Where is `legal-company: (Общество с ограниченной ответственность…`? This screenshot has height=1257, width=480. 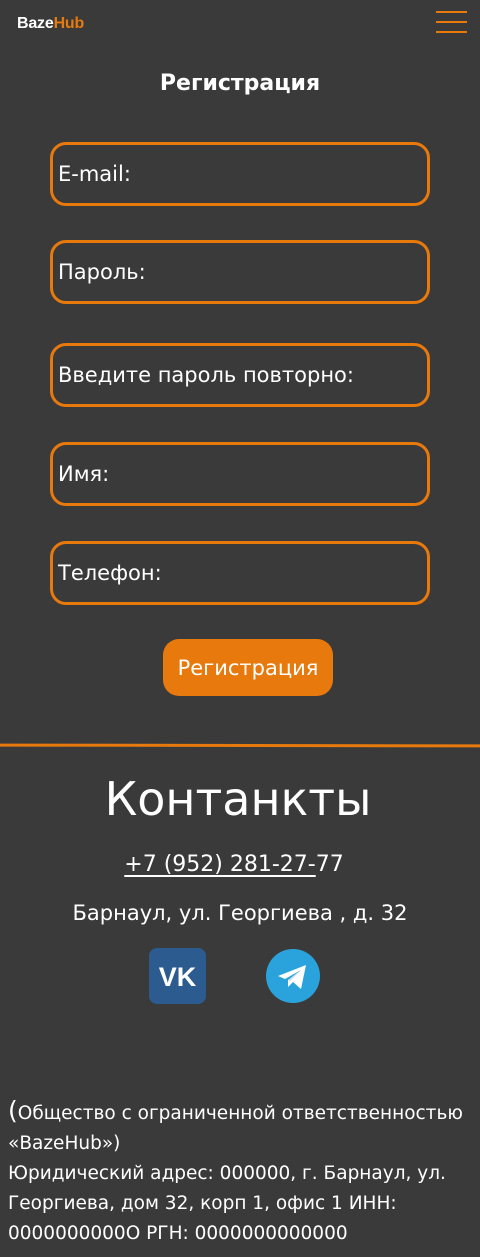
legal-company: (Общество с ограниченной ответственность… is located at coordinates (242, 1127).